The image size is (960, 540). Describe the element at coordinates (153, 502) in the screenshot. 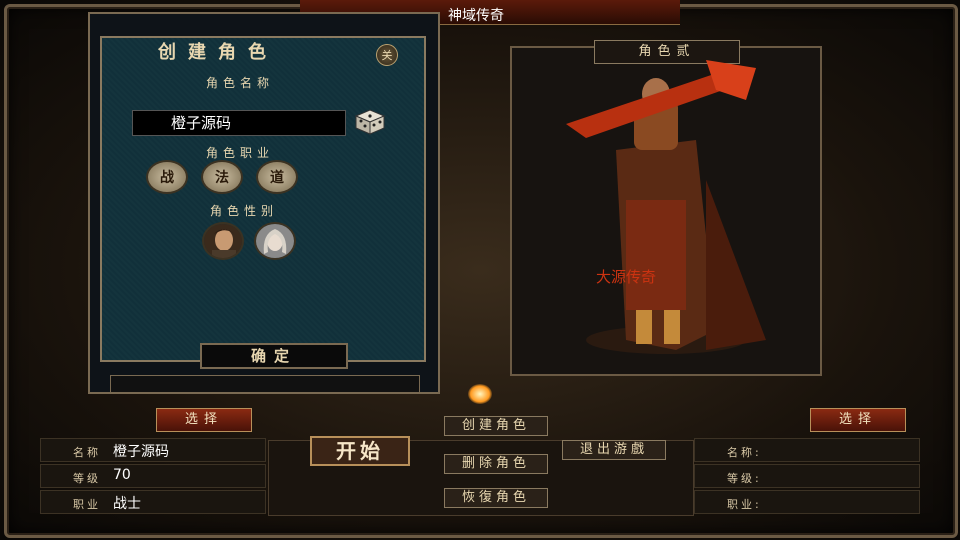

I see `info-row-class: 职业 战士` at that location.